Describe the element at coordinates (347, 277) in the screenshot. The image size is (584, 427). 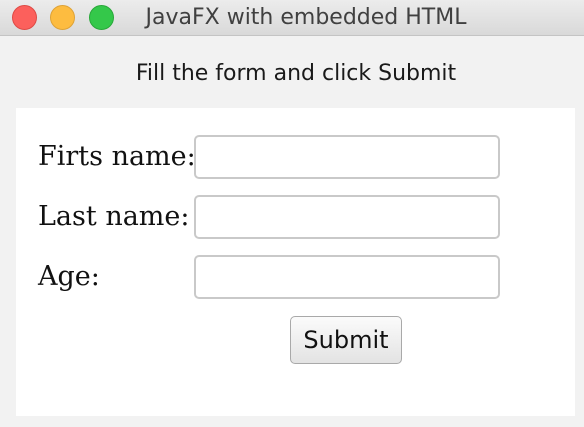
I see `age-field` at that location.